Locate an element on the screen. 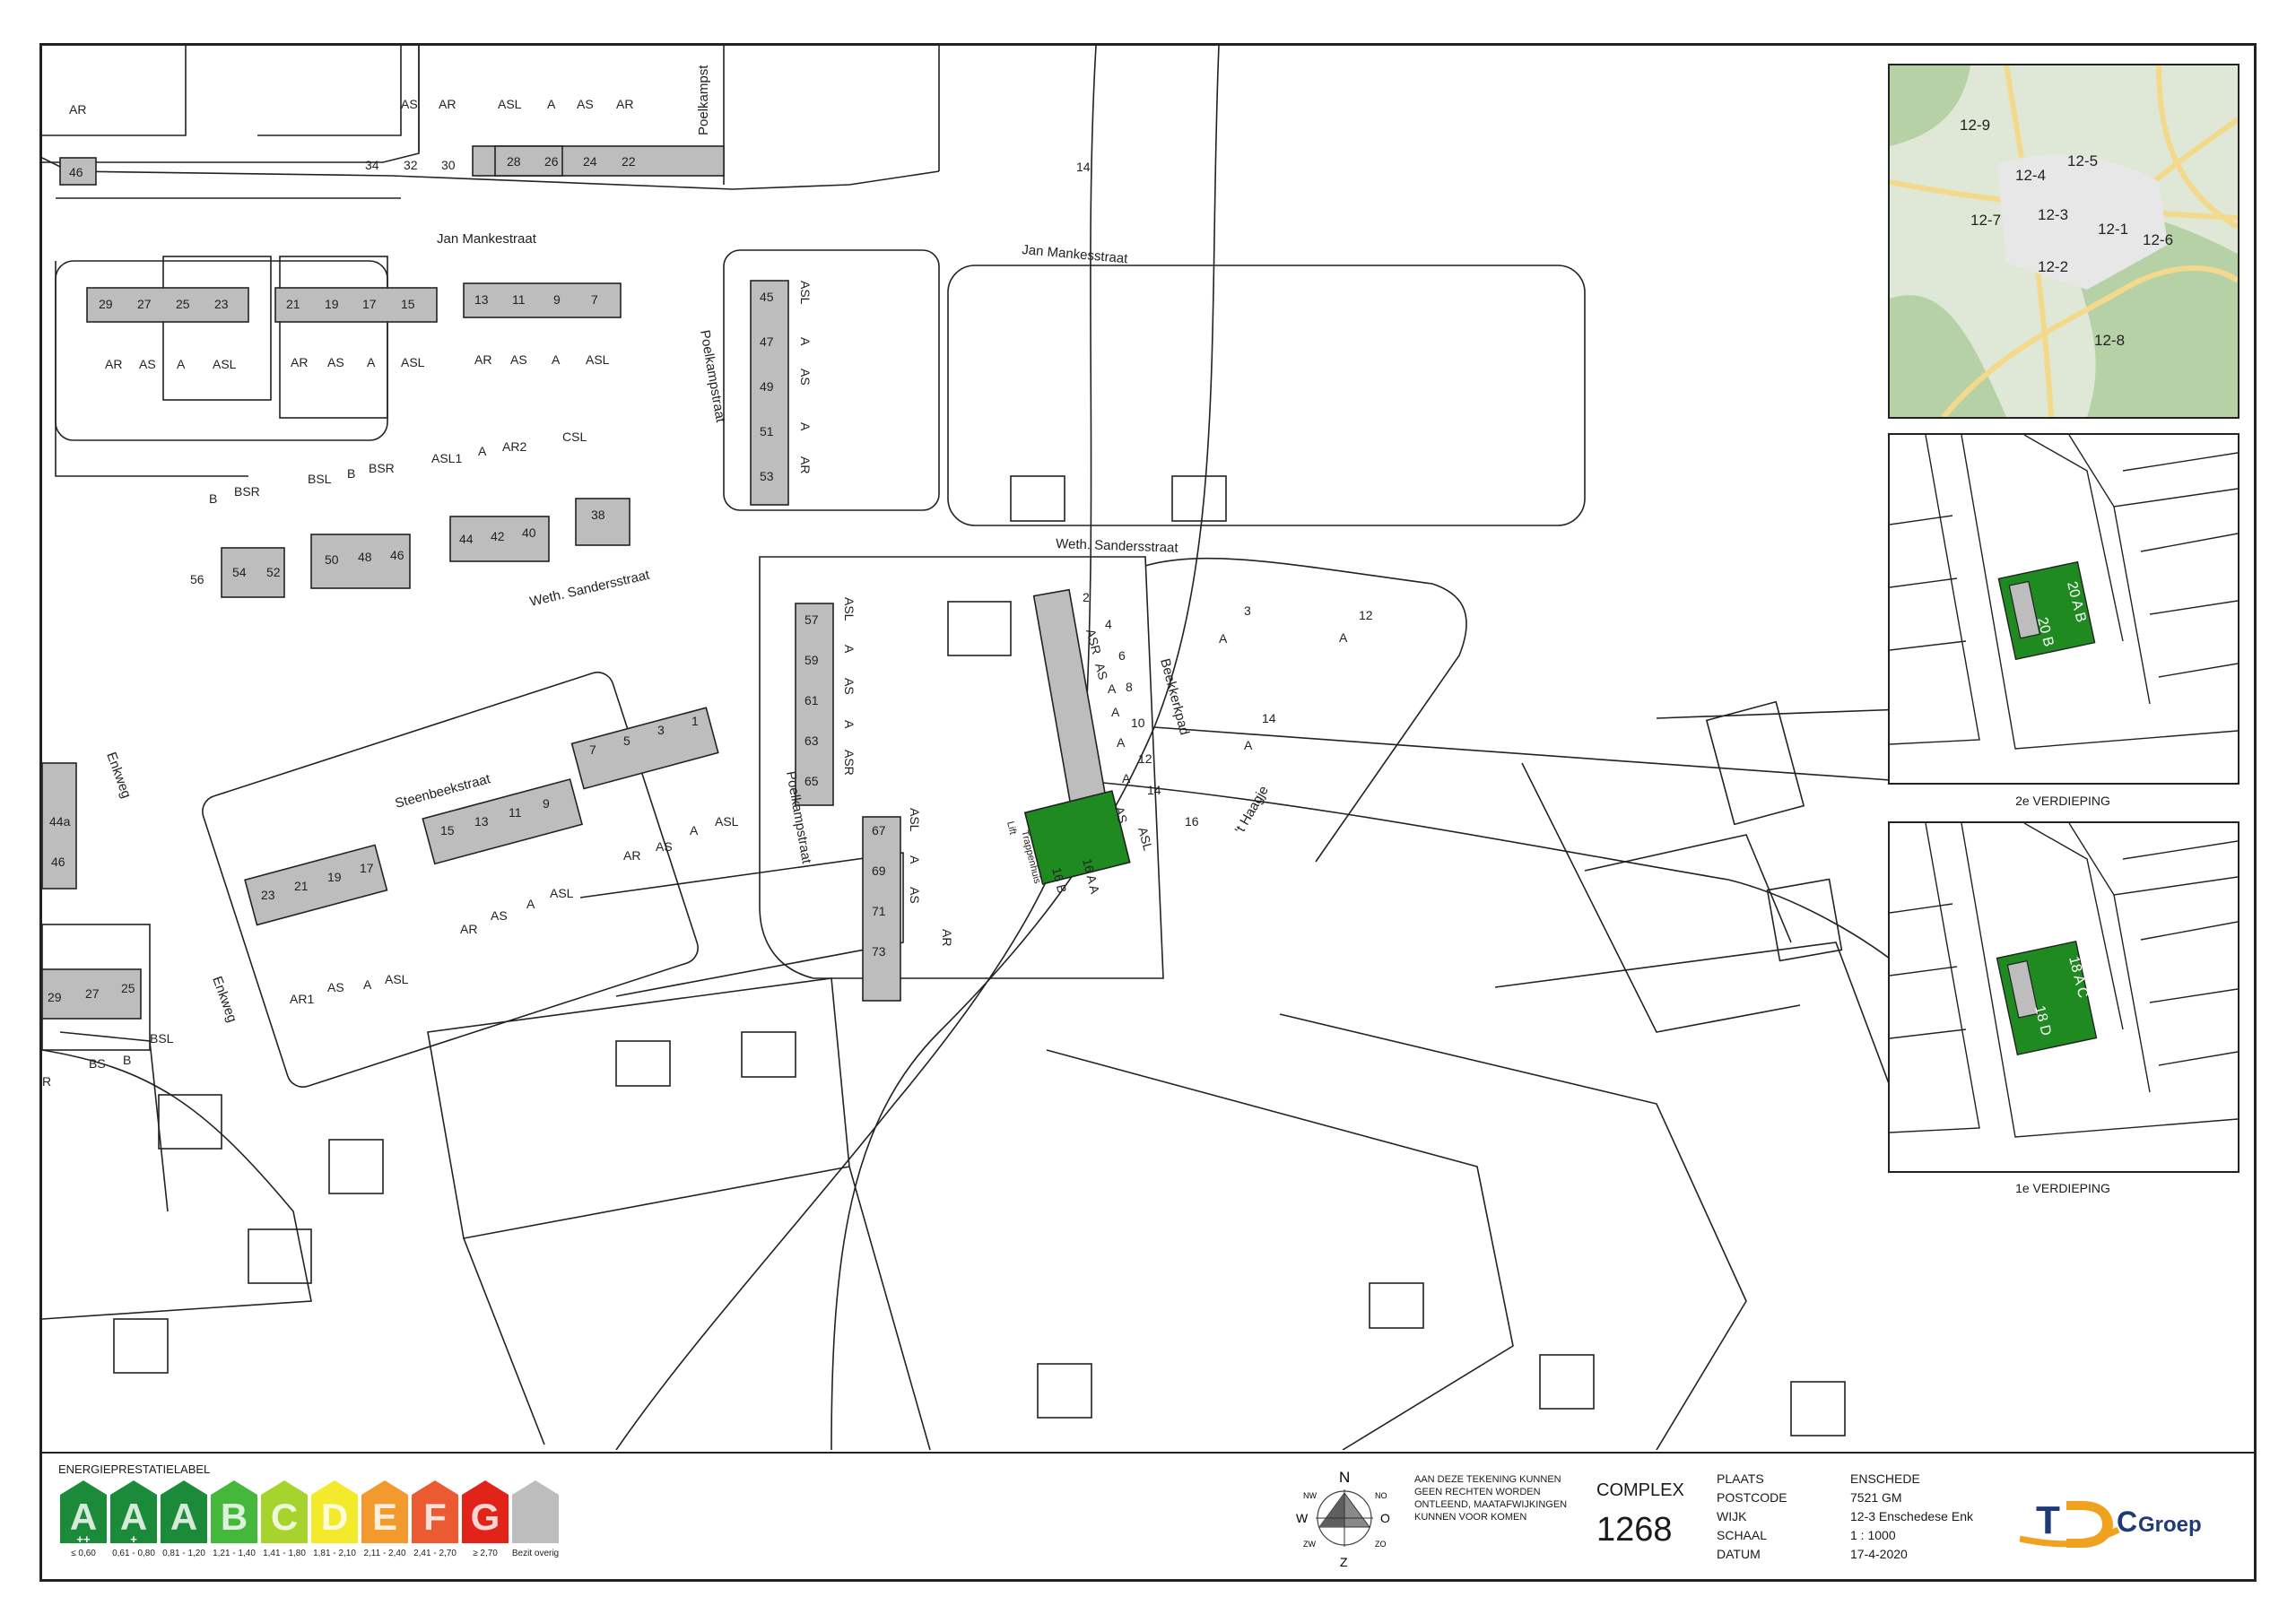  logo-letter-t: T is located at coordinates (2048, 1520).